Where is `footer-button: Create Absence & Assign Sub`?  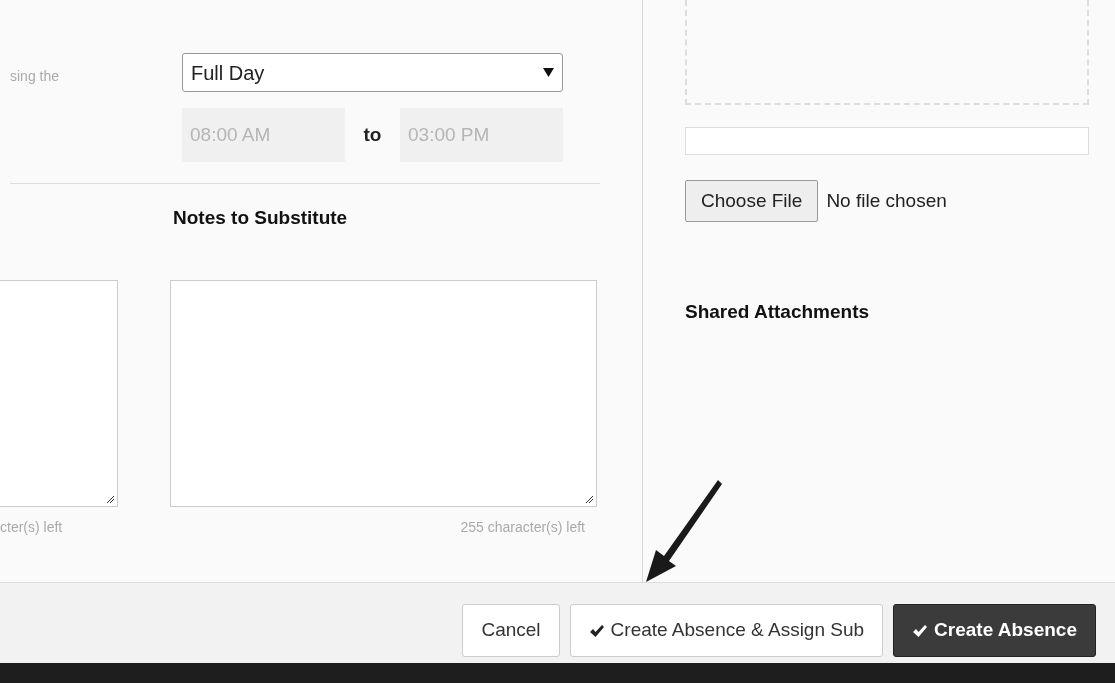 footer-button: Create Absence & Assign Sub is located at coordinates (726, 630).